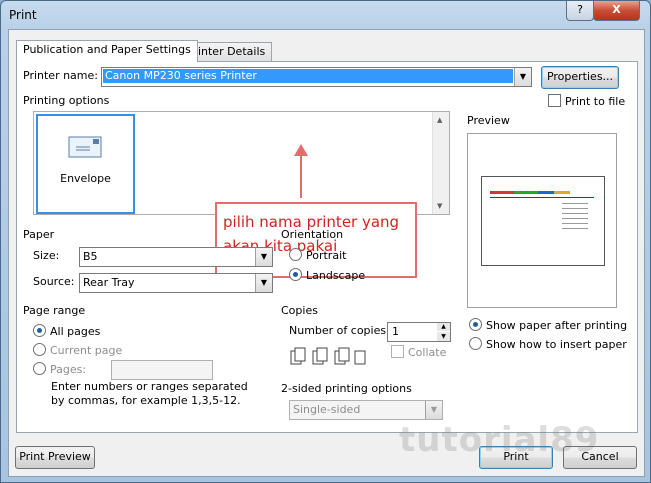  What do you see at coordinates (336, 275) in the screenshot?
I see `landscape-label: Landscape` at bounding box center [336, 275].